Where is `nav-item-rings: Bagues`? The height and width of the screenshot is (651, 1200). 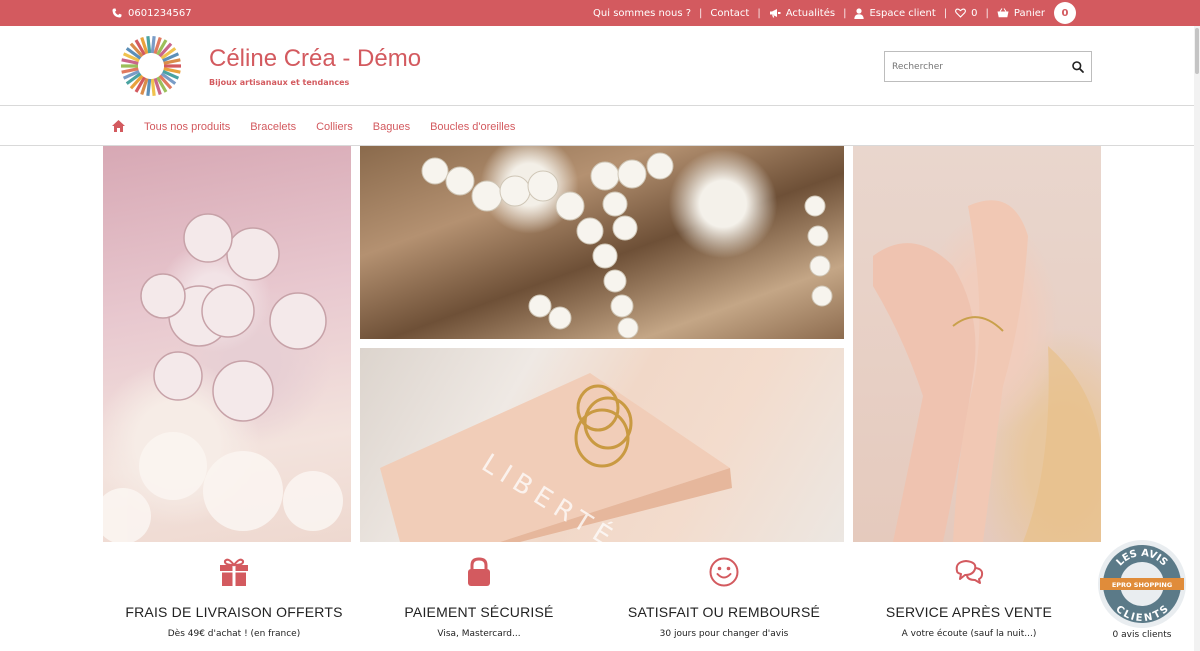 nav-item-rings: Bagues is located at coordinates (391, 127).